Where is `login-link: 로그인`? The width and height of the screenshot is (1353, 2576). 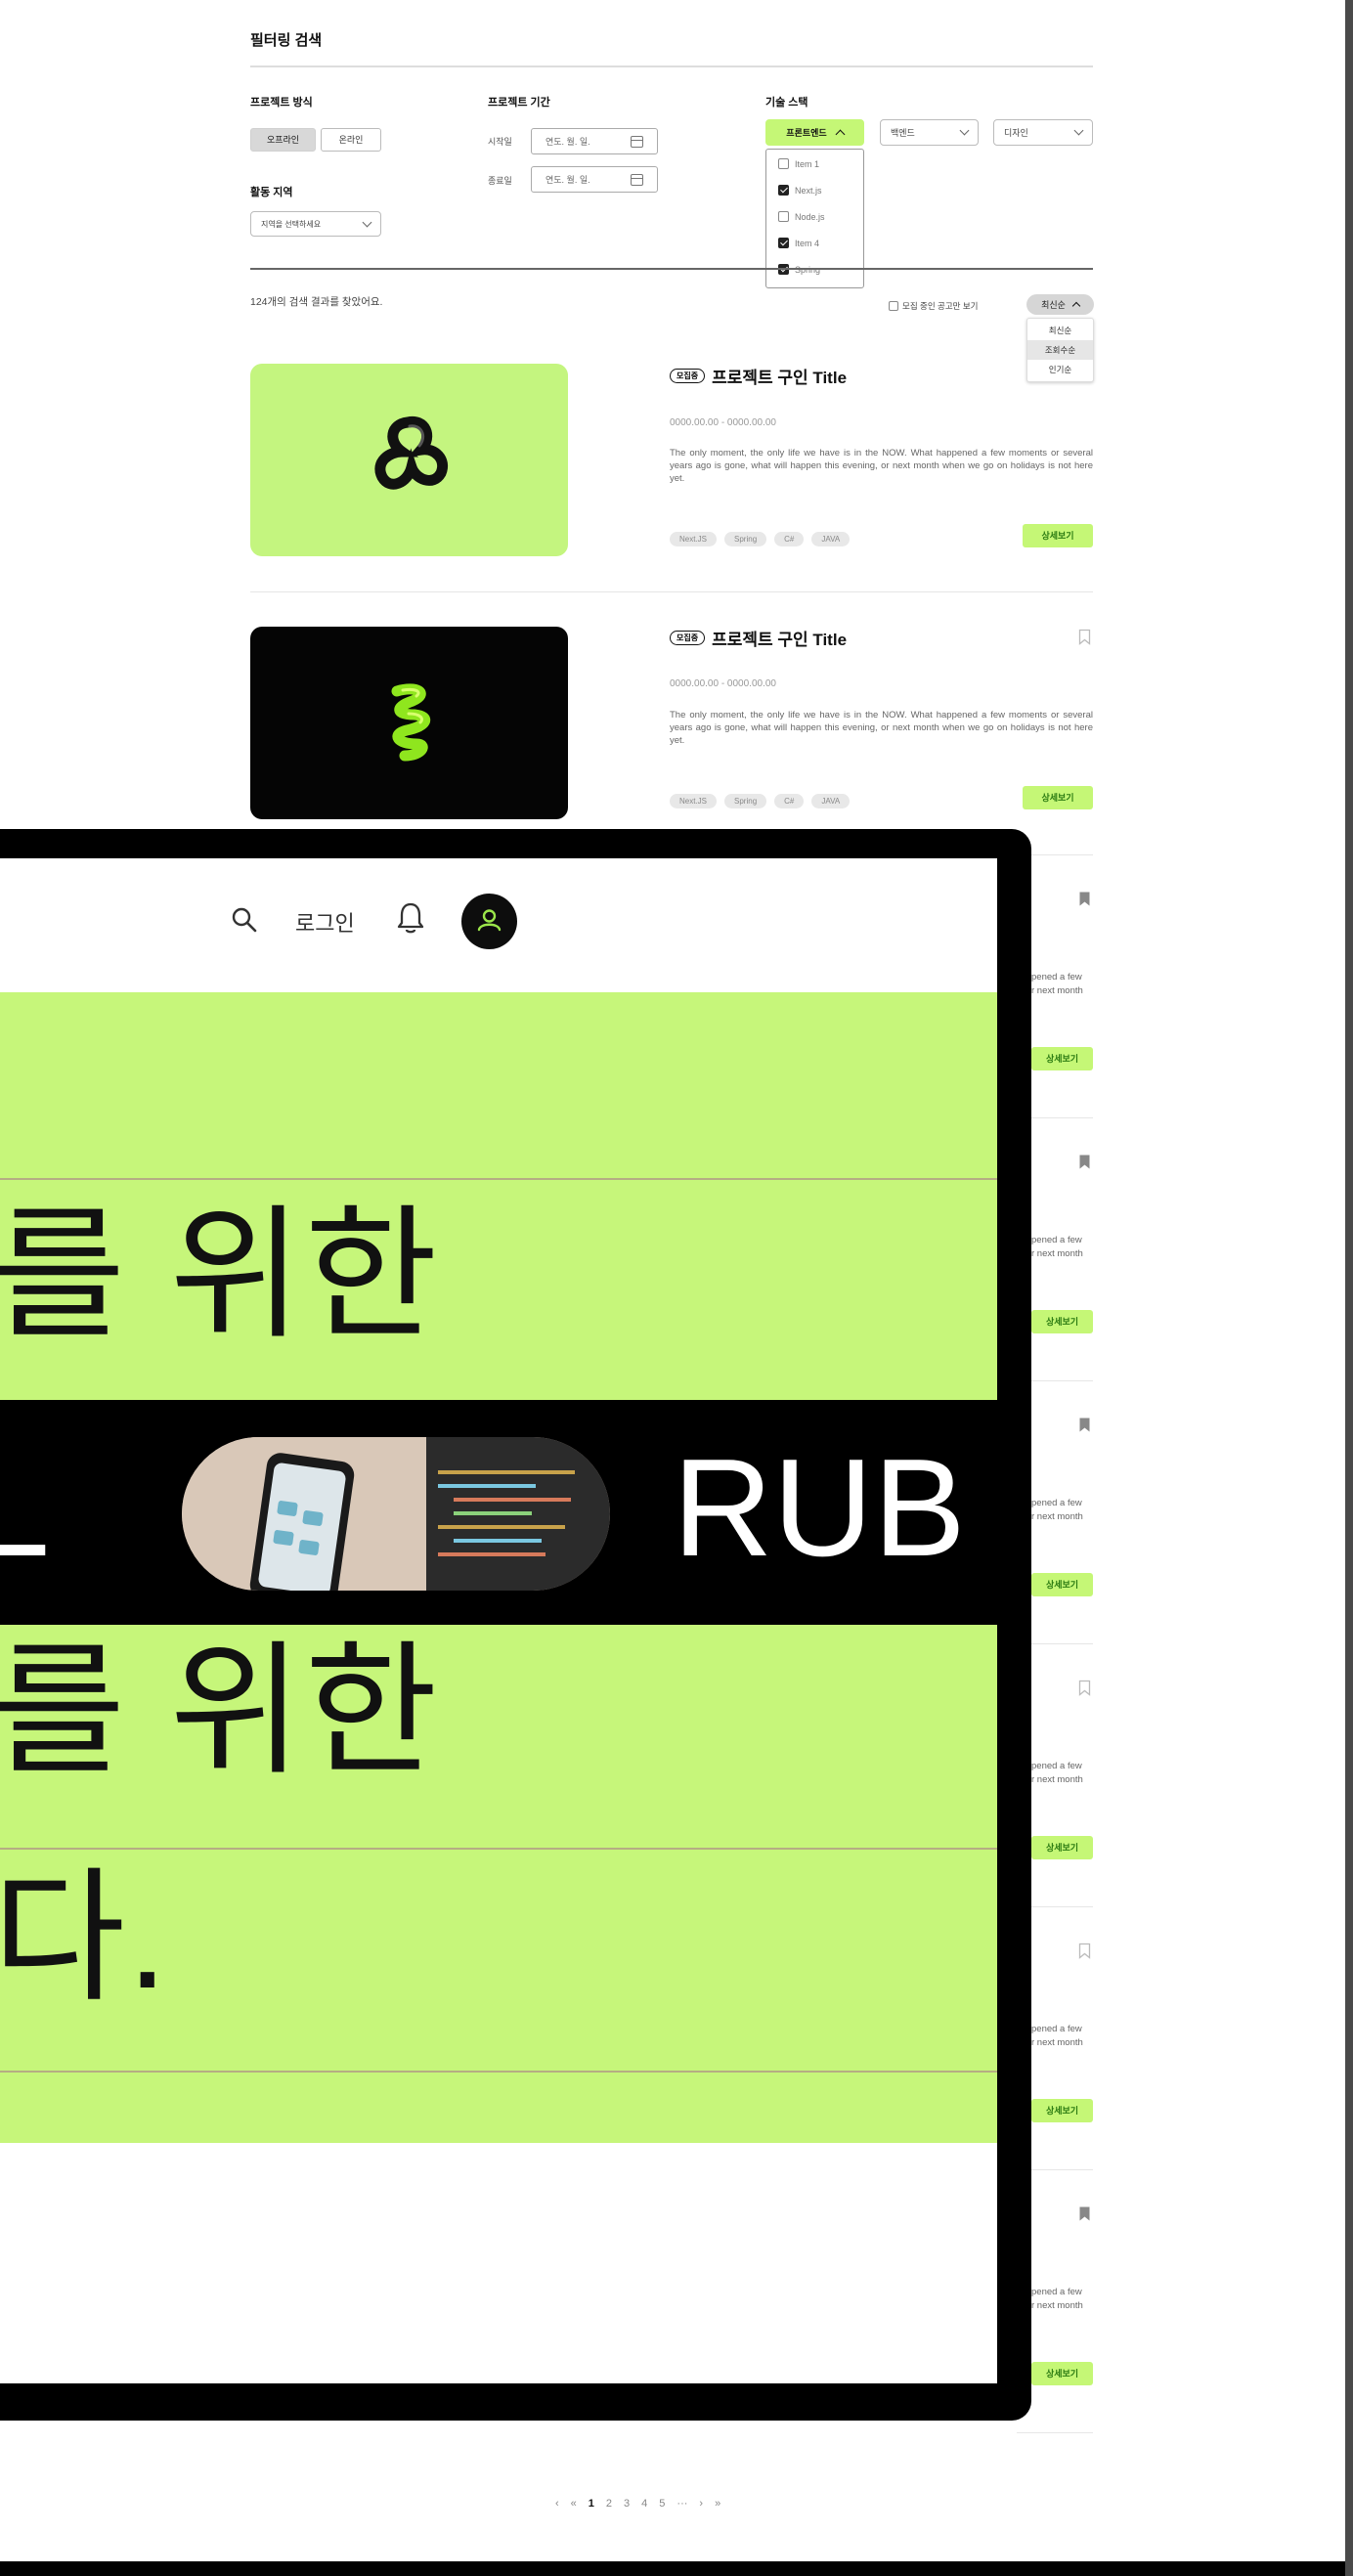
login-link: 로그인 is located at coordinates (325, 922).